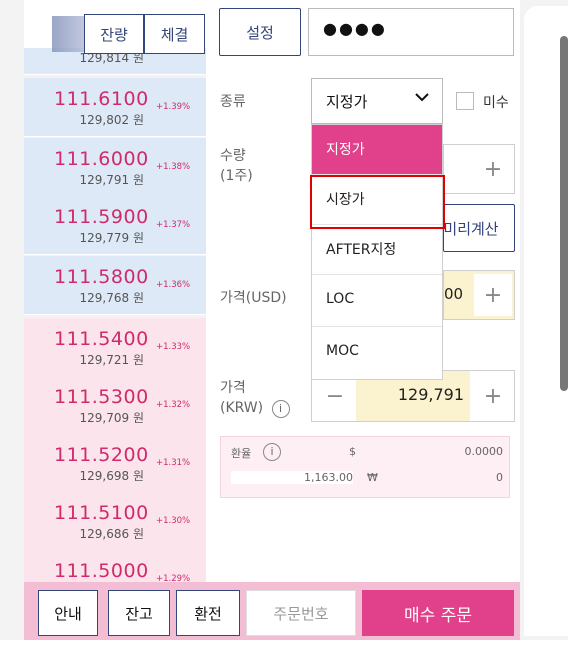 This screenshot has height=645, width=568. What do you see at coordinates (173, 107) in the screenshot?
I see `row-change-percent: +1.39%` at bounding box center [173, 107].